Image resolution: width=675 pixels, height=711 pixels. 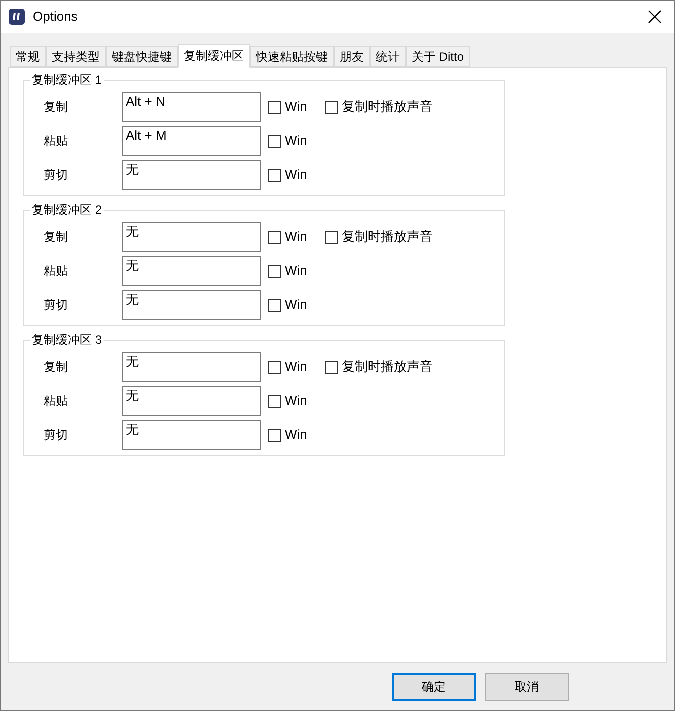 I want to click on close-icon, so click(x=655, y=17).